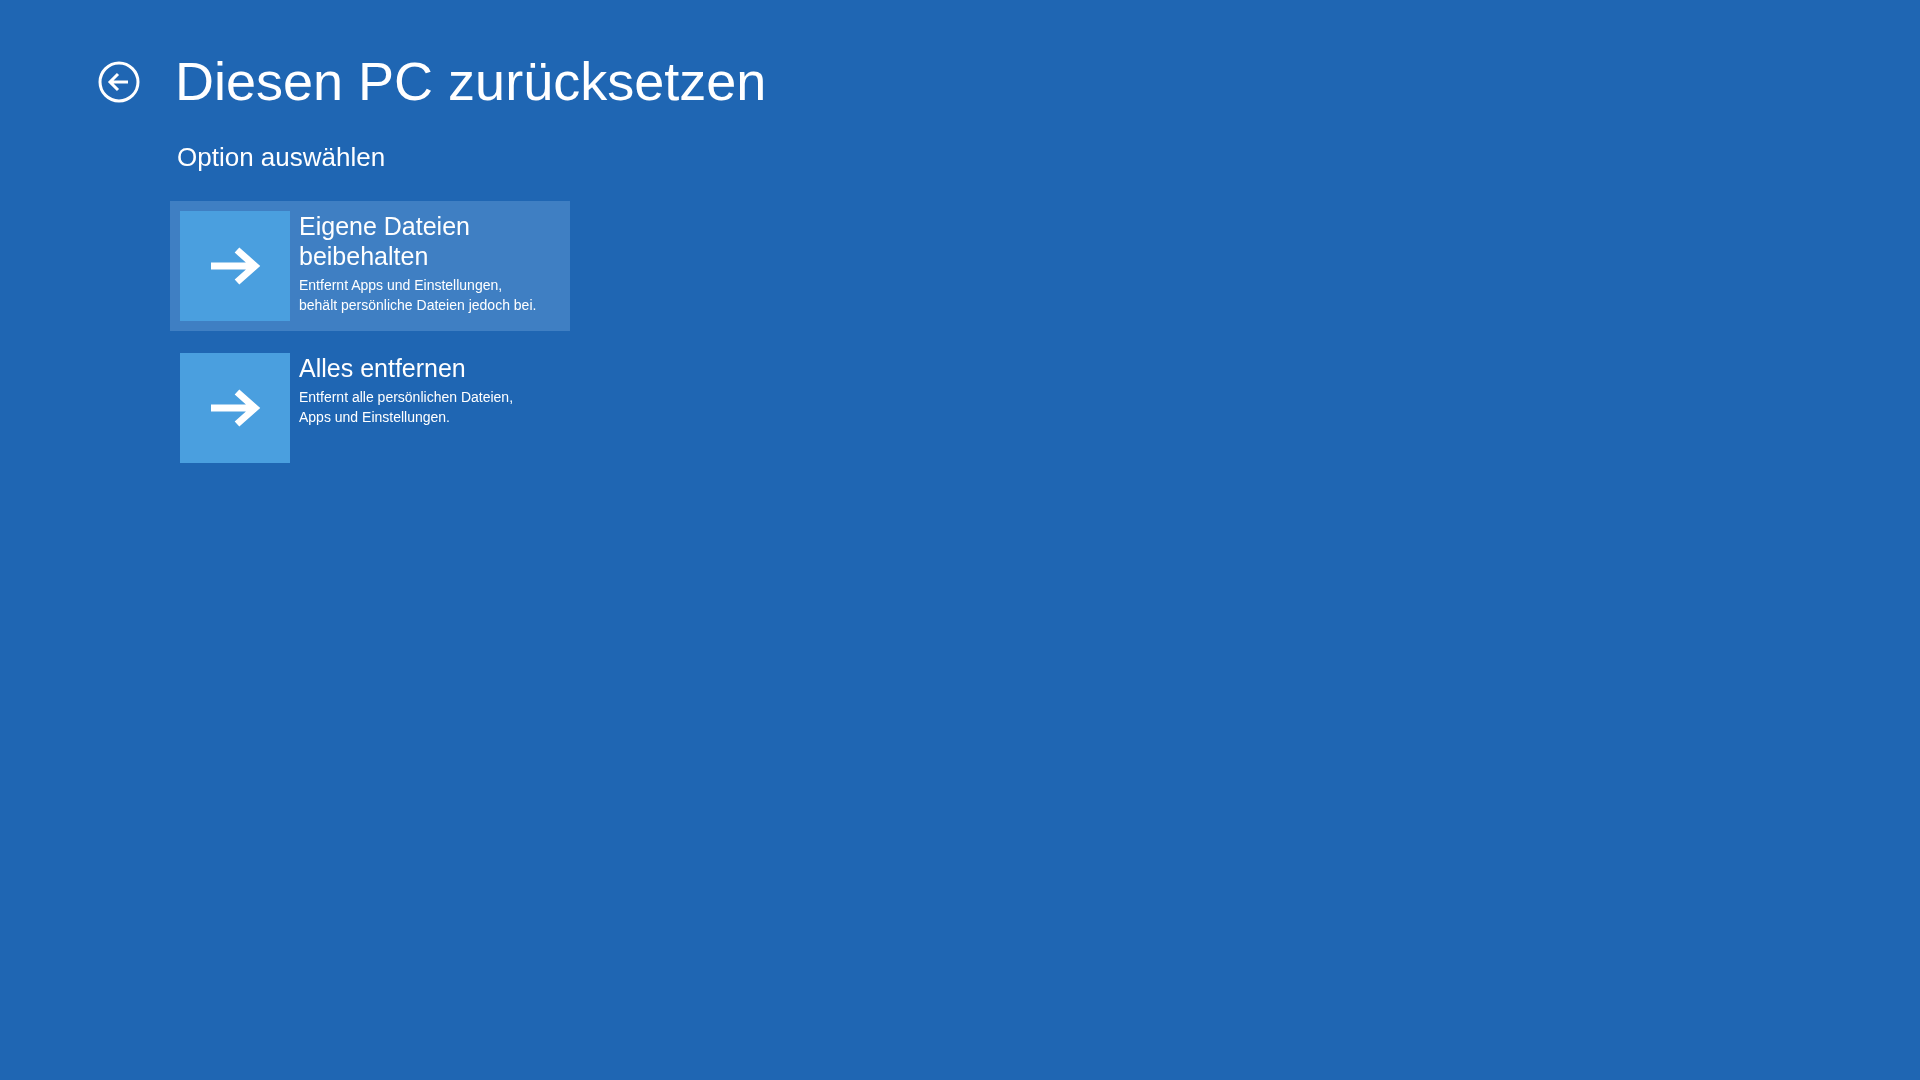 Image resolution: width=1920 pixels, height=1080 pixels. I want to click on page-title: Diesen PC zurücksetzen, so click(471, 81).